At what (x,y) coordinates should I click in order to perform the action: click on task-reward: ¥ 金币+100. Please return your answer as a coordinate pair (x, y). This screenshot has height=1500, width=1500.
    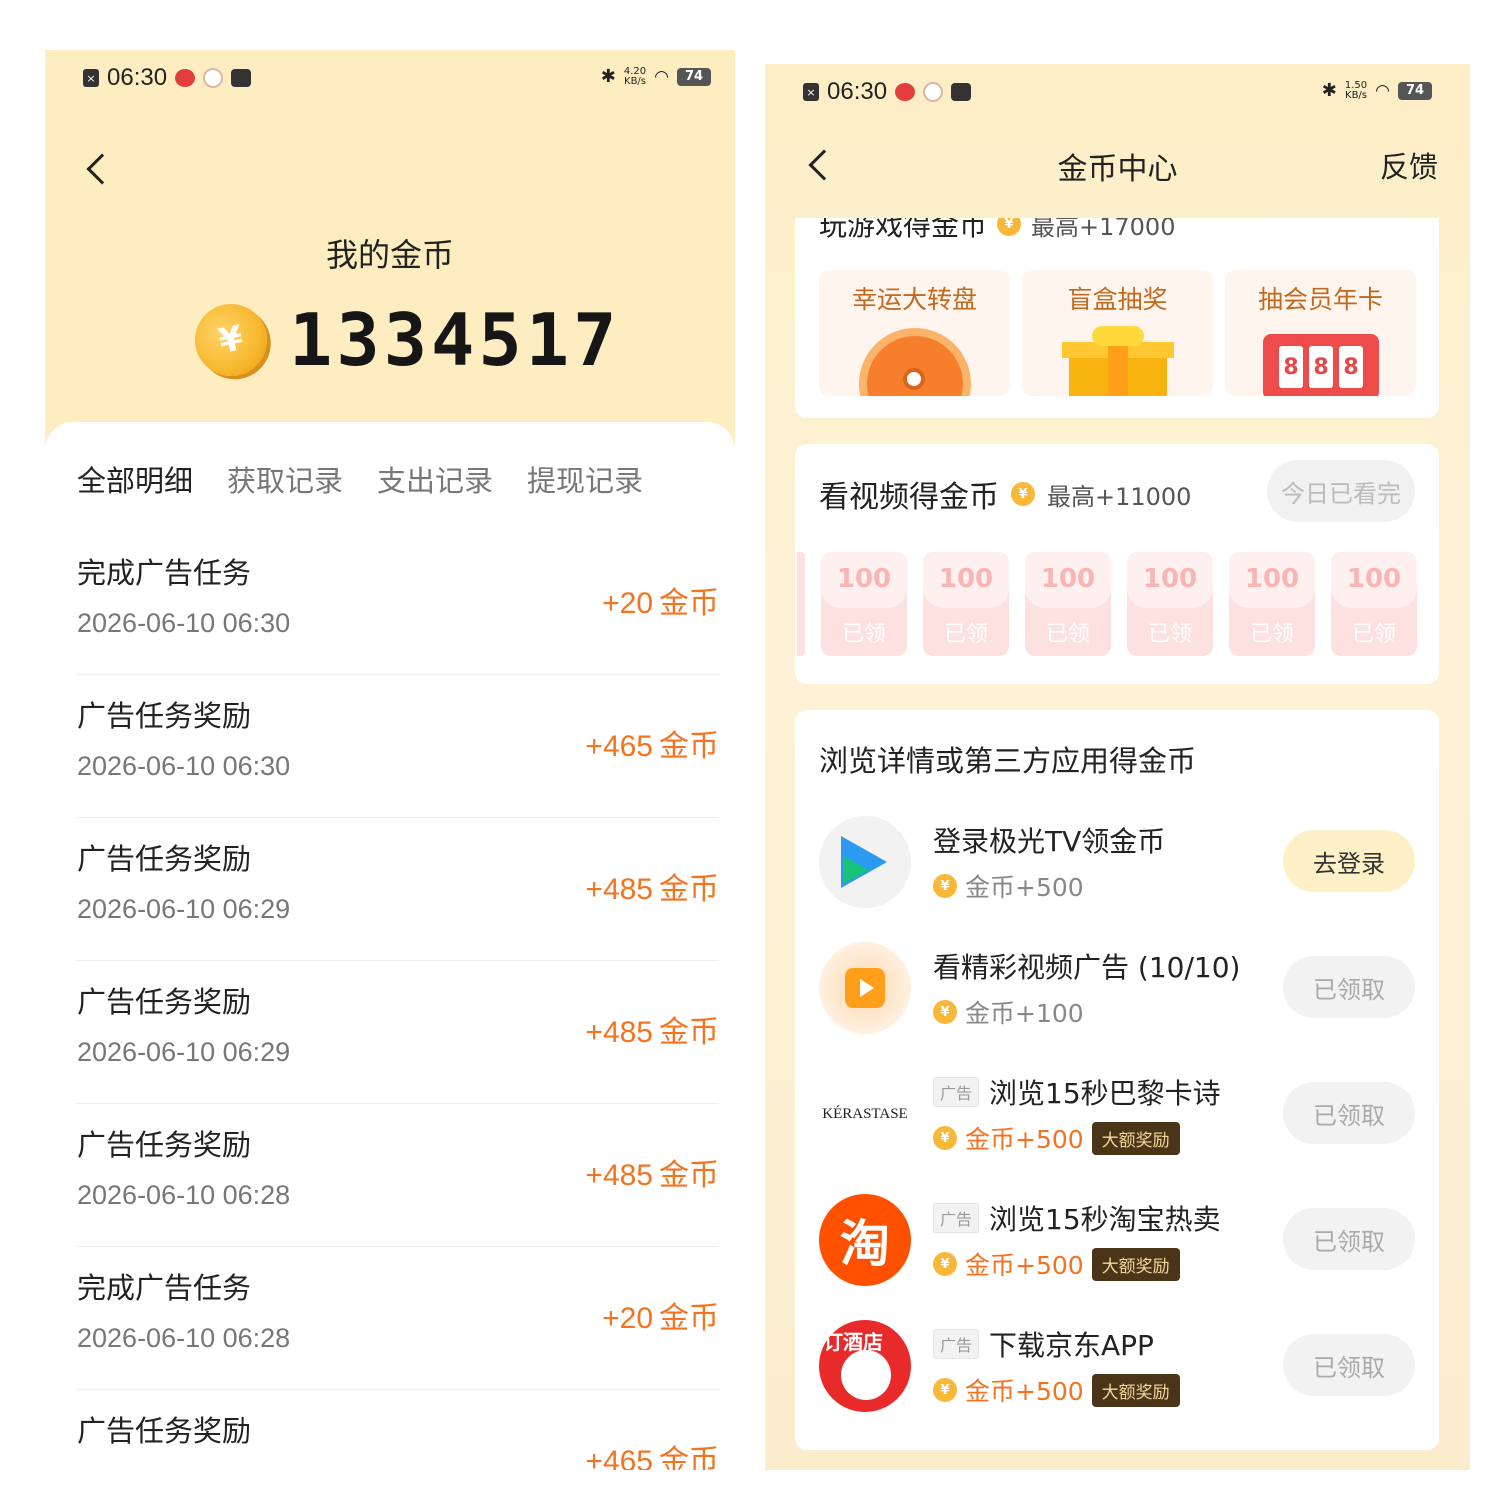
    Looking at the image, I should click on (1008, 1012).